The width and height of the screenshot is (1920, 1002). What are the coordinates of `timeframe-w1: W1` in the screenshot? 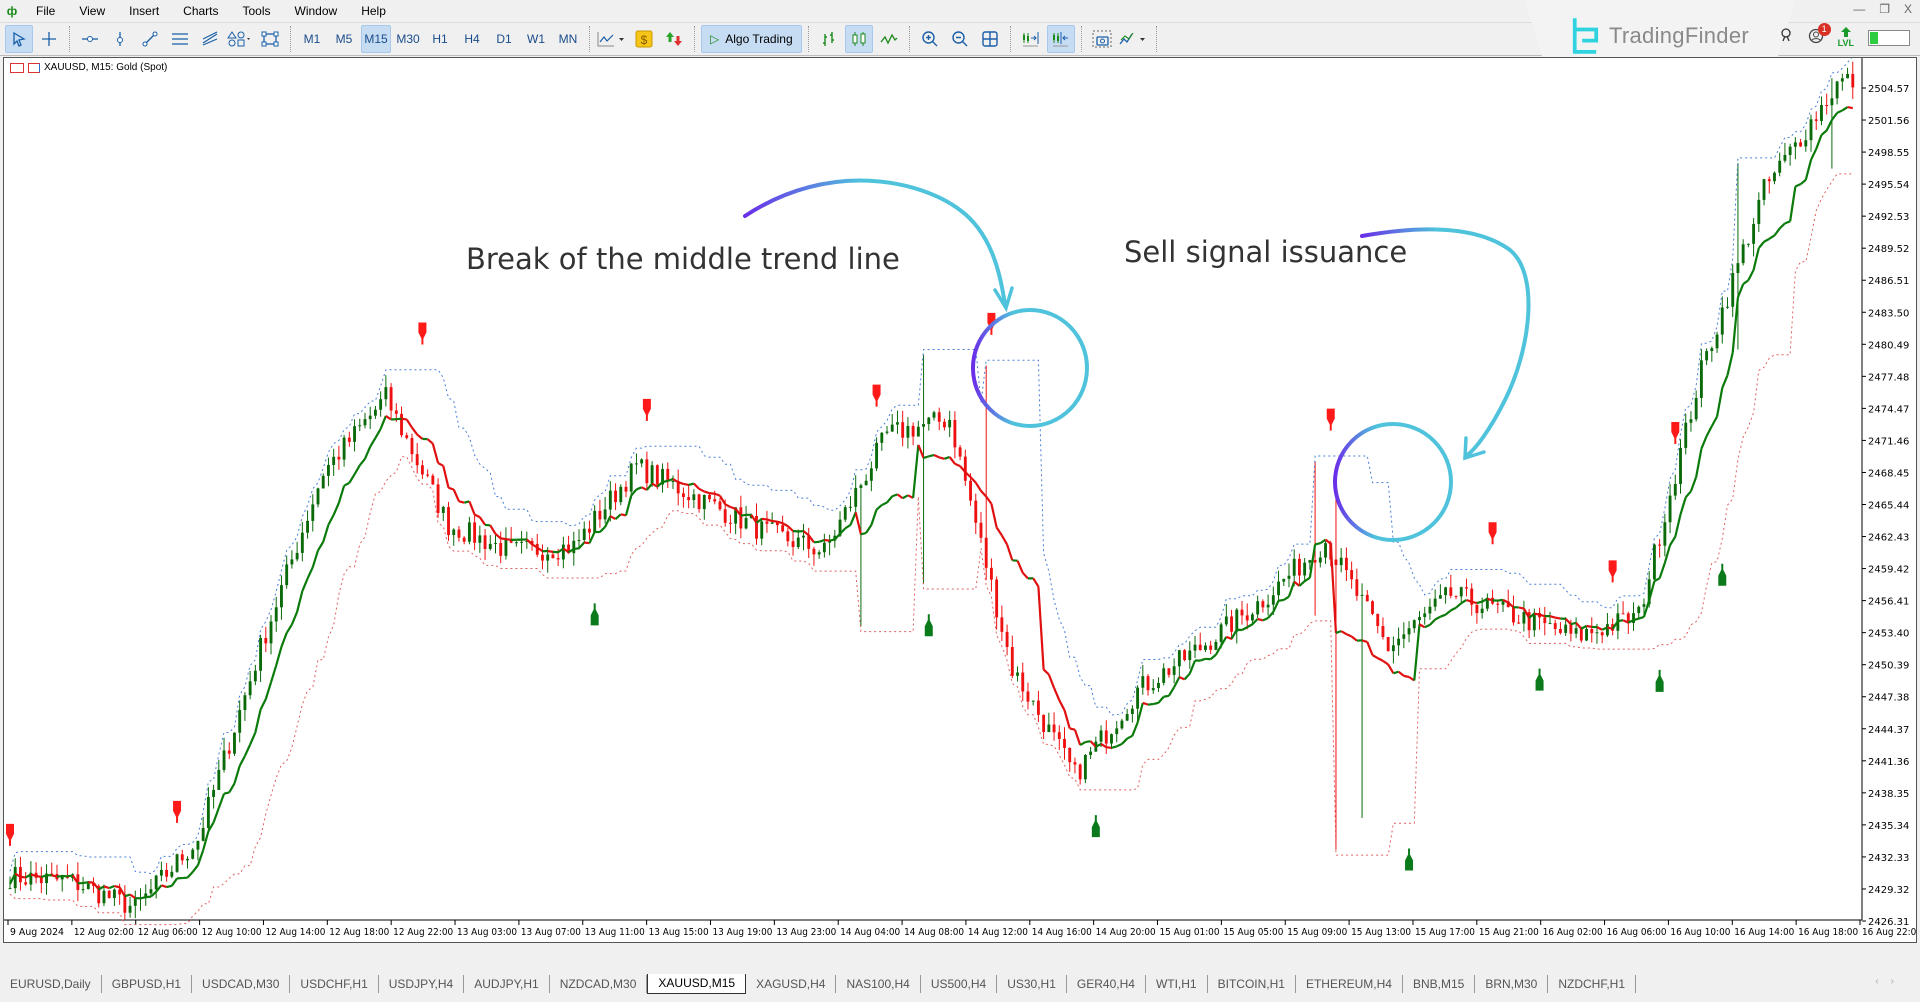 It's located at (536, 39).